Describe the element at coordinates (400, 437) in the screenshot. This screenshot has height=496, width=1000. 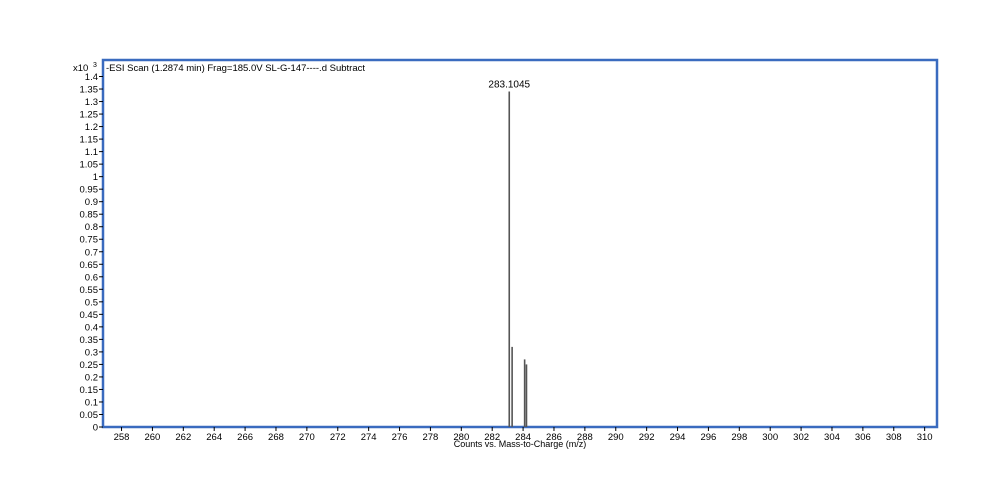
I see `x-tick-label: 276` at that location.